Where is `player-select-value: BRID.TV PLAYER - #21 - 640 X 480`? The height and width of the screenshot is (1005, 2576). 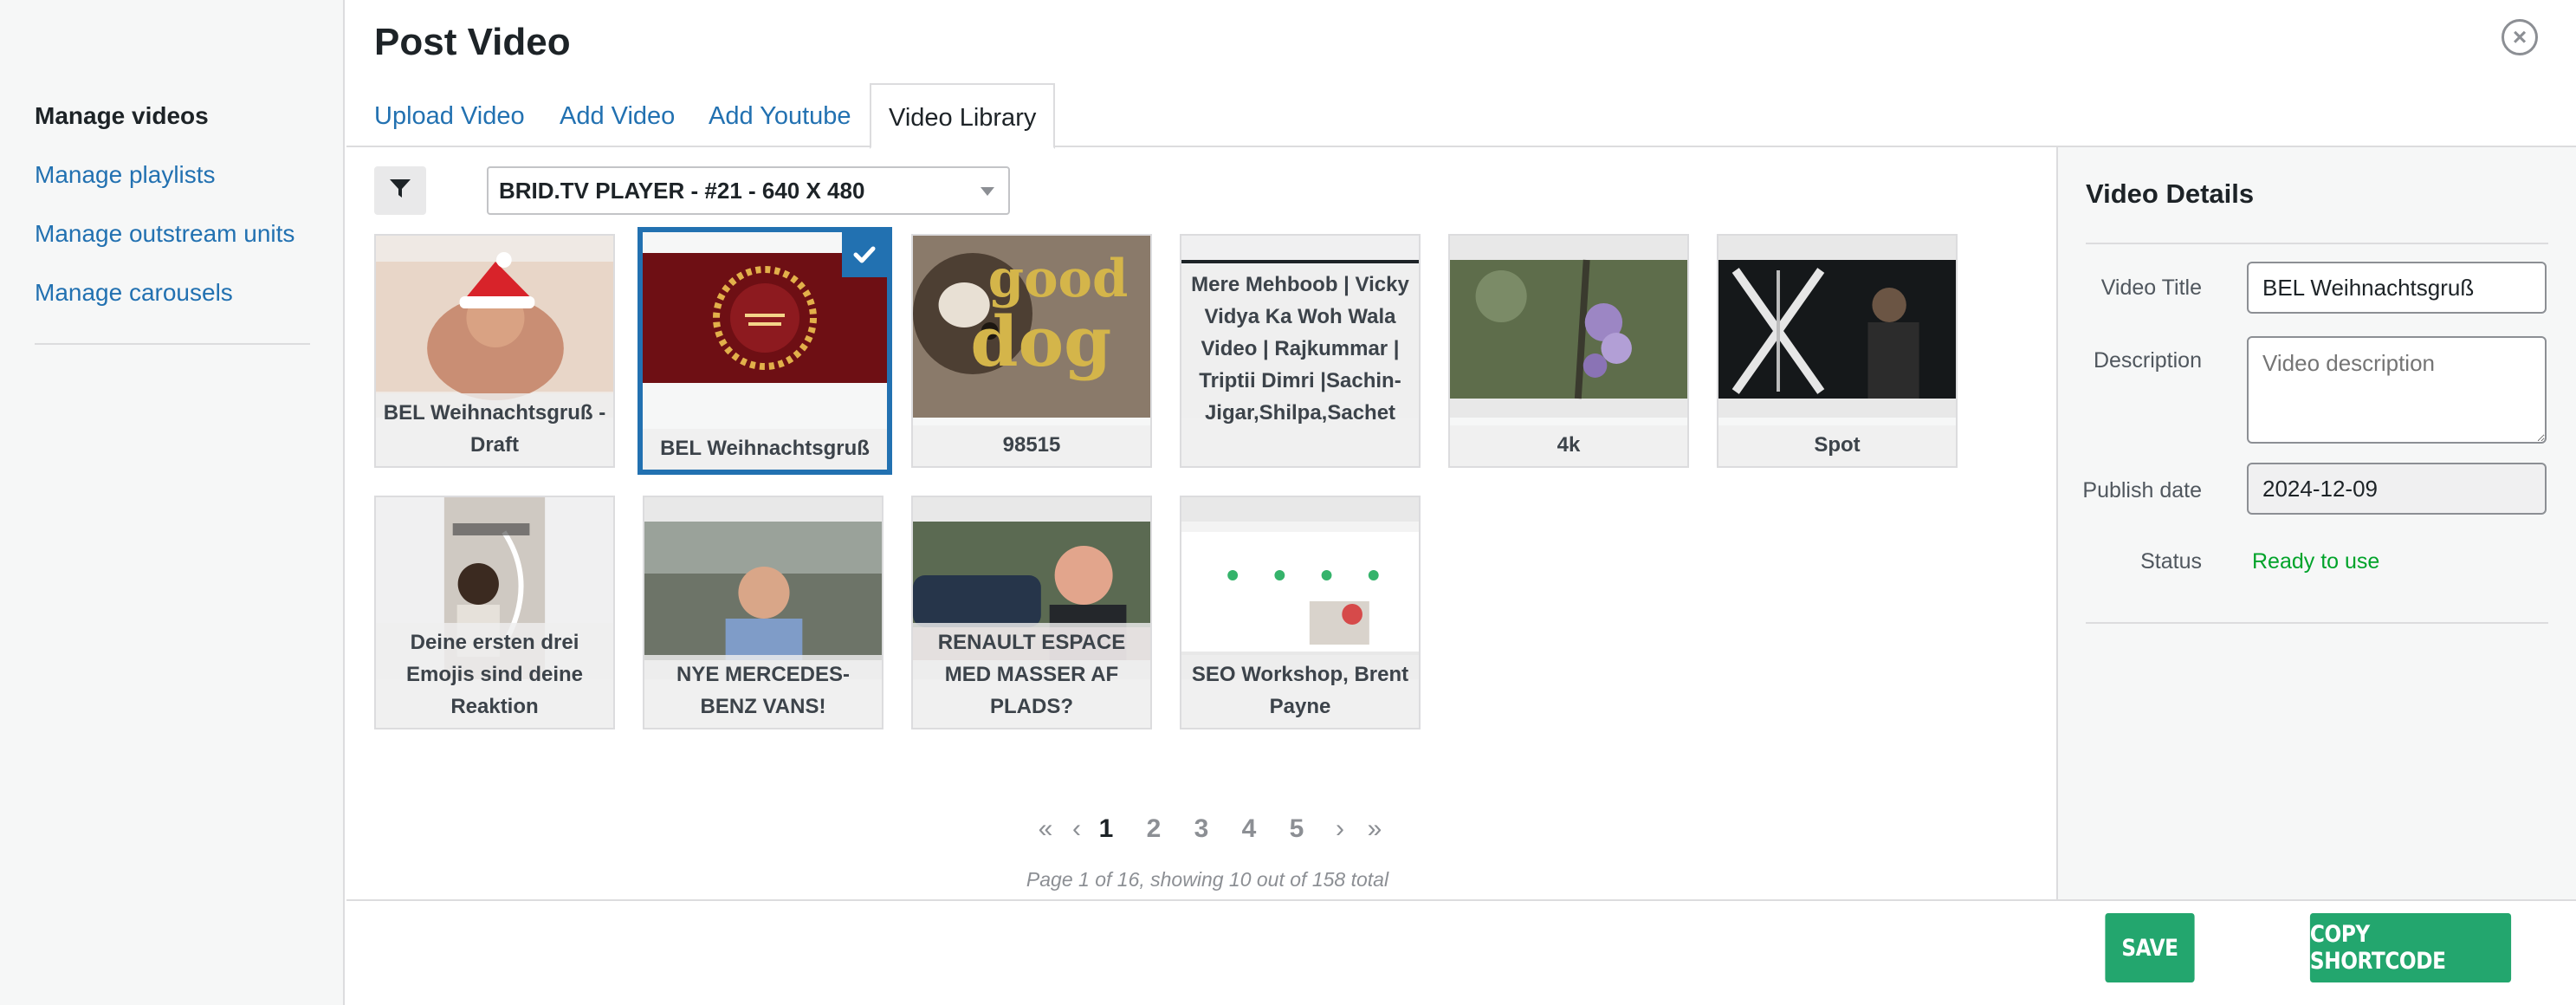
player-select-value: BRID.TV PLAYER - #21 - 640 X 480 is located at coordinates (682, 191).